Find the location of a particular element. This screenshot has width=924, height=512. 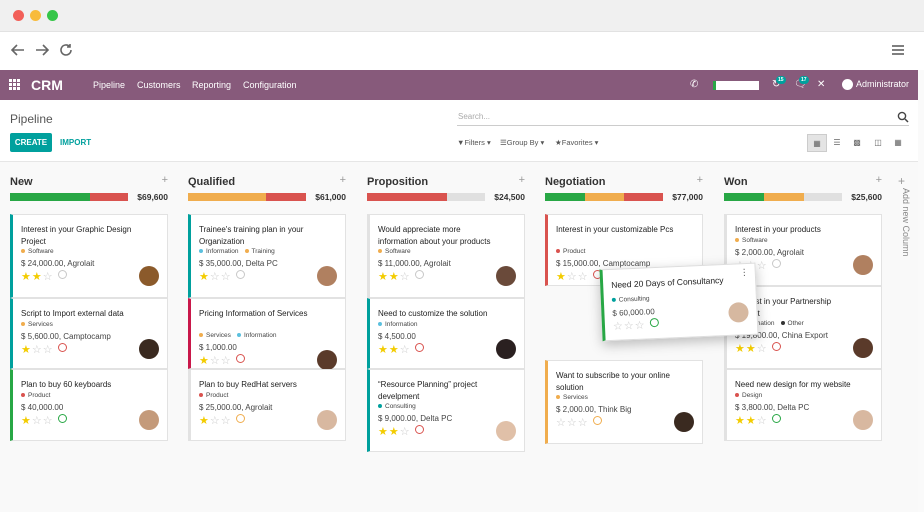

add-column-plus-icon: + is located at coordinates (901, 181).